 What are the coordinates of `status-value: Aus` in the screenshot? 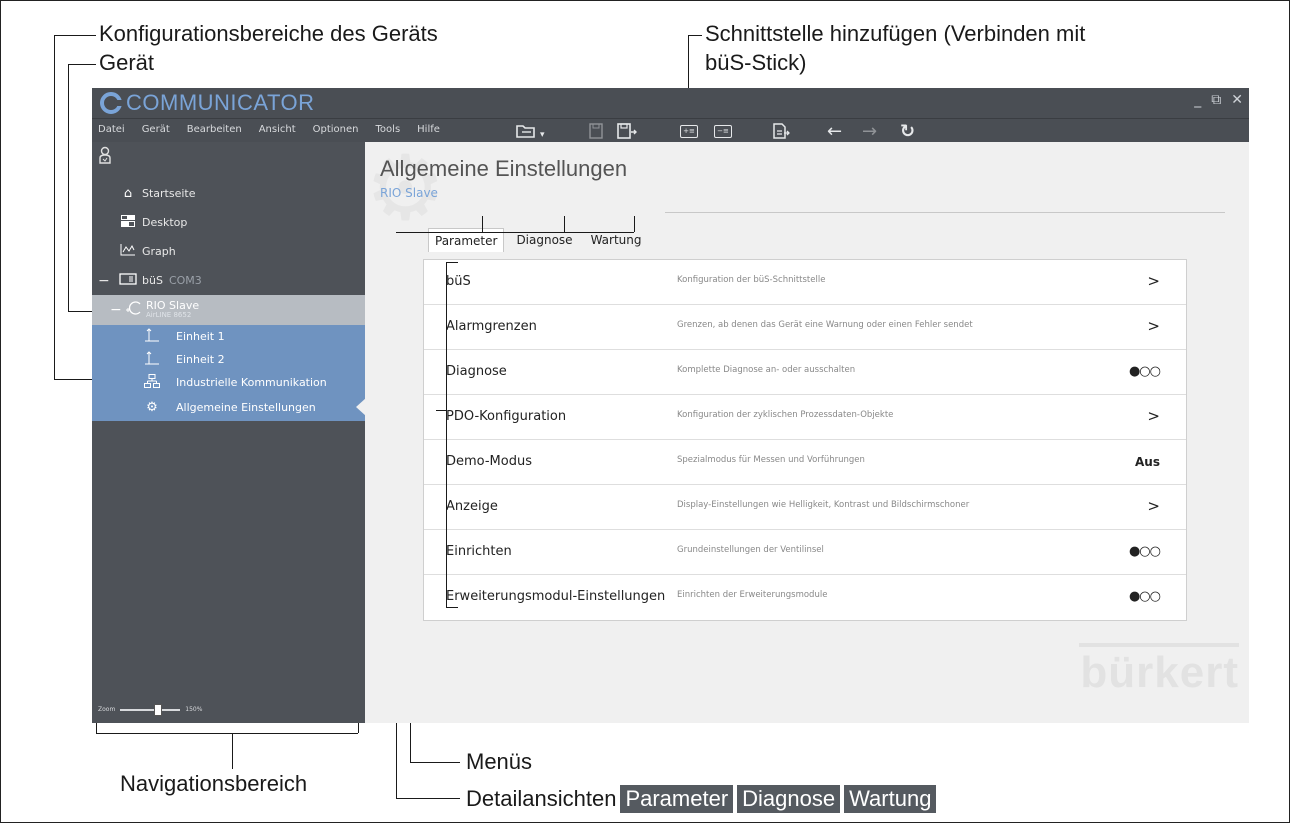 It's located at (1147, 462).